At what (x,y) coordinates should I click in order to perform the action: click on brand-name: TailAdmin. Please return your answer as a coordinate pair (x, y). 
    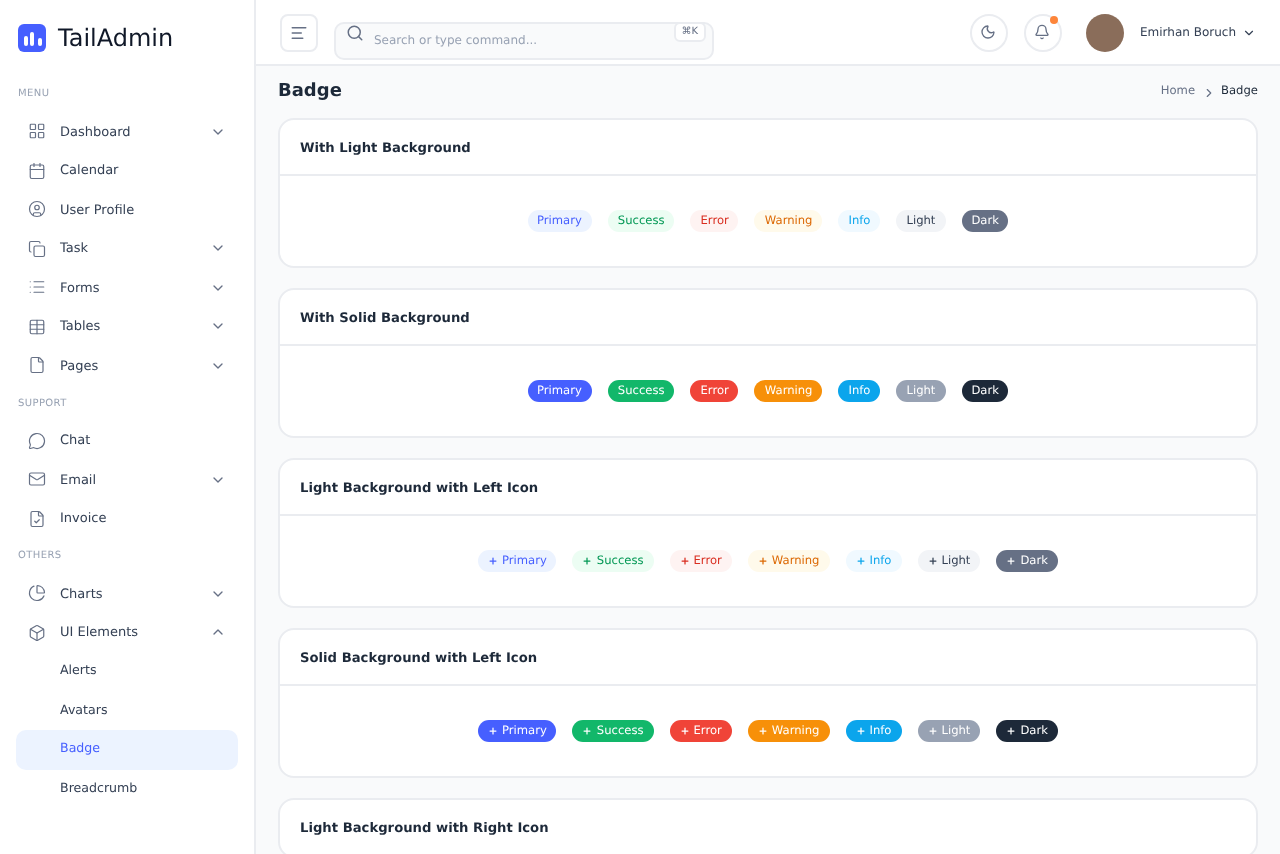
    Looking at the image, I should click on (116, 38).